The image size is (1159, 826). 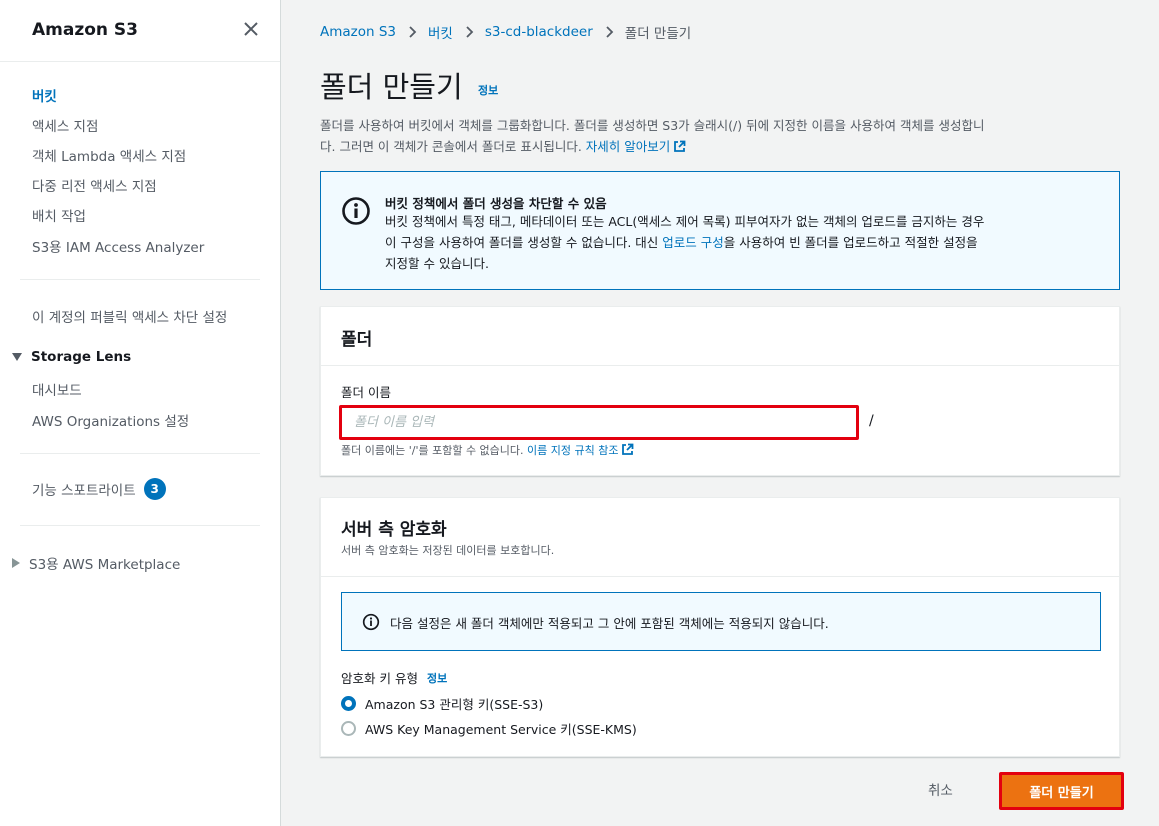 I want to click on sidebar-item-organizations: AWS Organizations 설정, so click(x=110, y=420).